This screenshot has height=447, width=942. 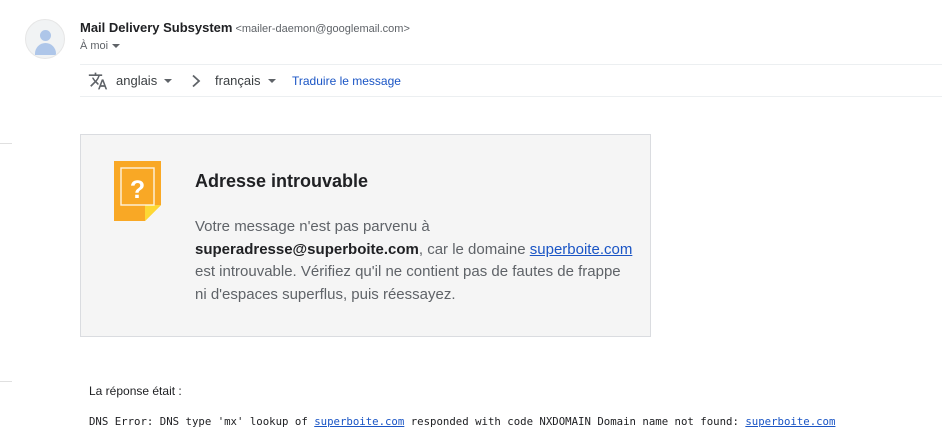 I want to click on bounce-title: Adresse introuvable, so click(x=282, y=181).